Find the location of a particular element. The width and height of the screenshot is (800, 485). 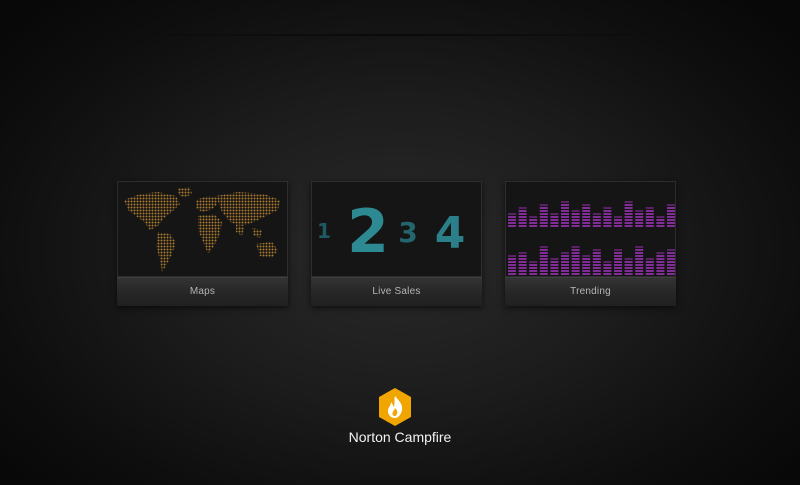

brand-block: Norton Campfire is located at coordinates (400, 422).